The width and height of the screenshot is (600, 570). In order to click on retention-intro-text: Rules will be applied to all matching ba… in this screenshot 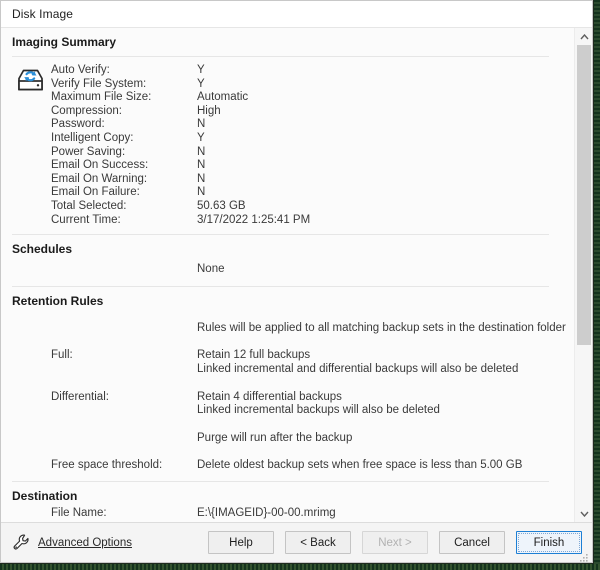, I will do `click(381, 327)`.